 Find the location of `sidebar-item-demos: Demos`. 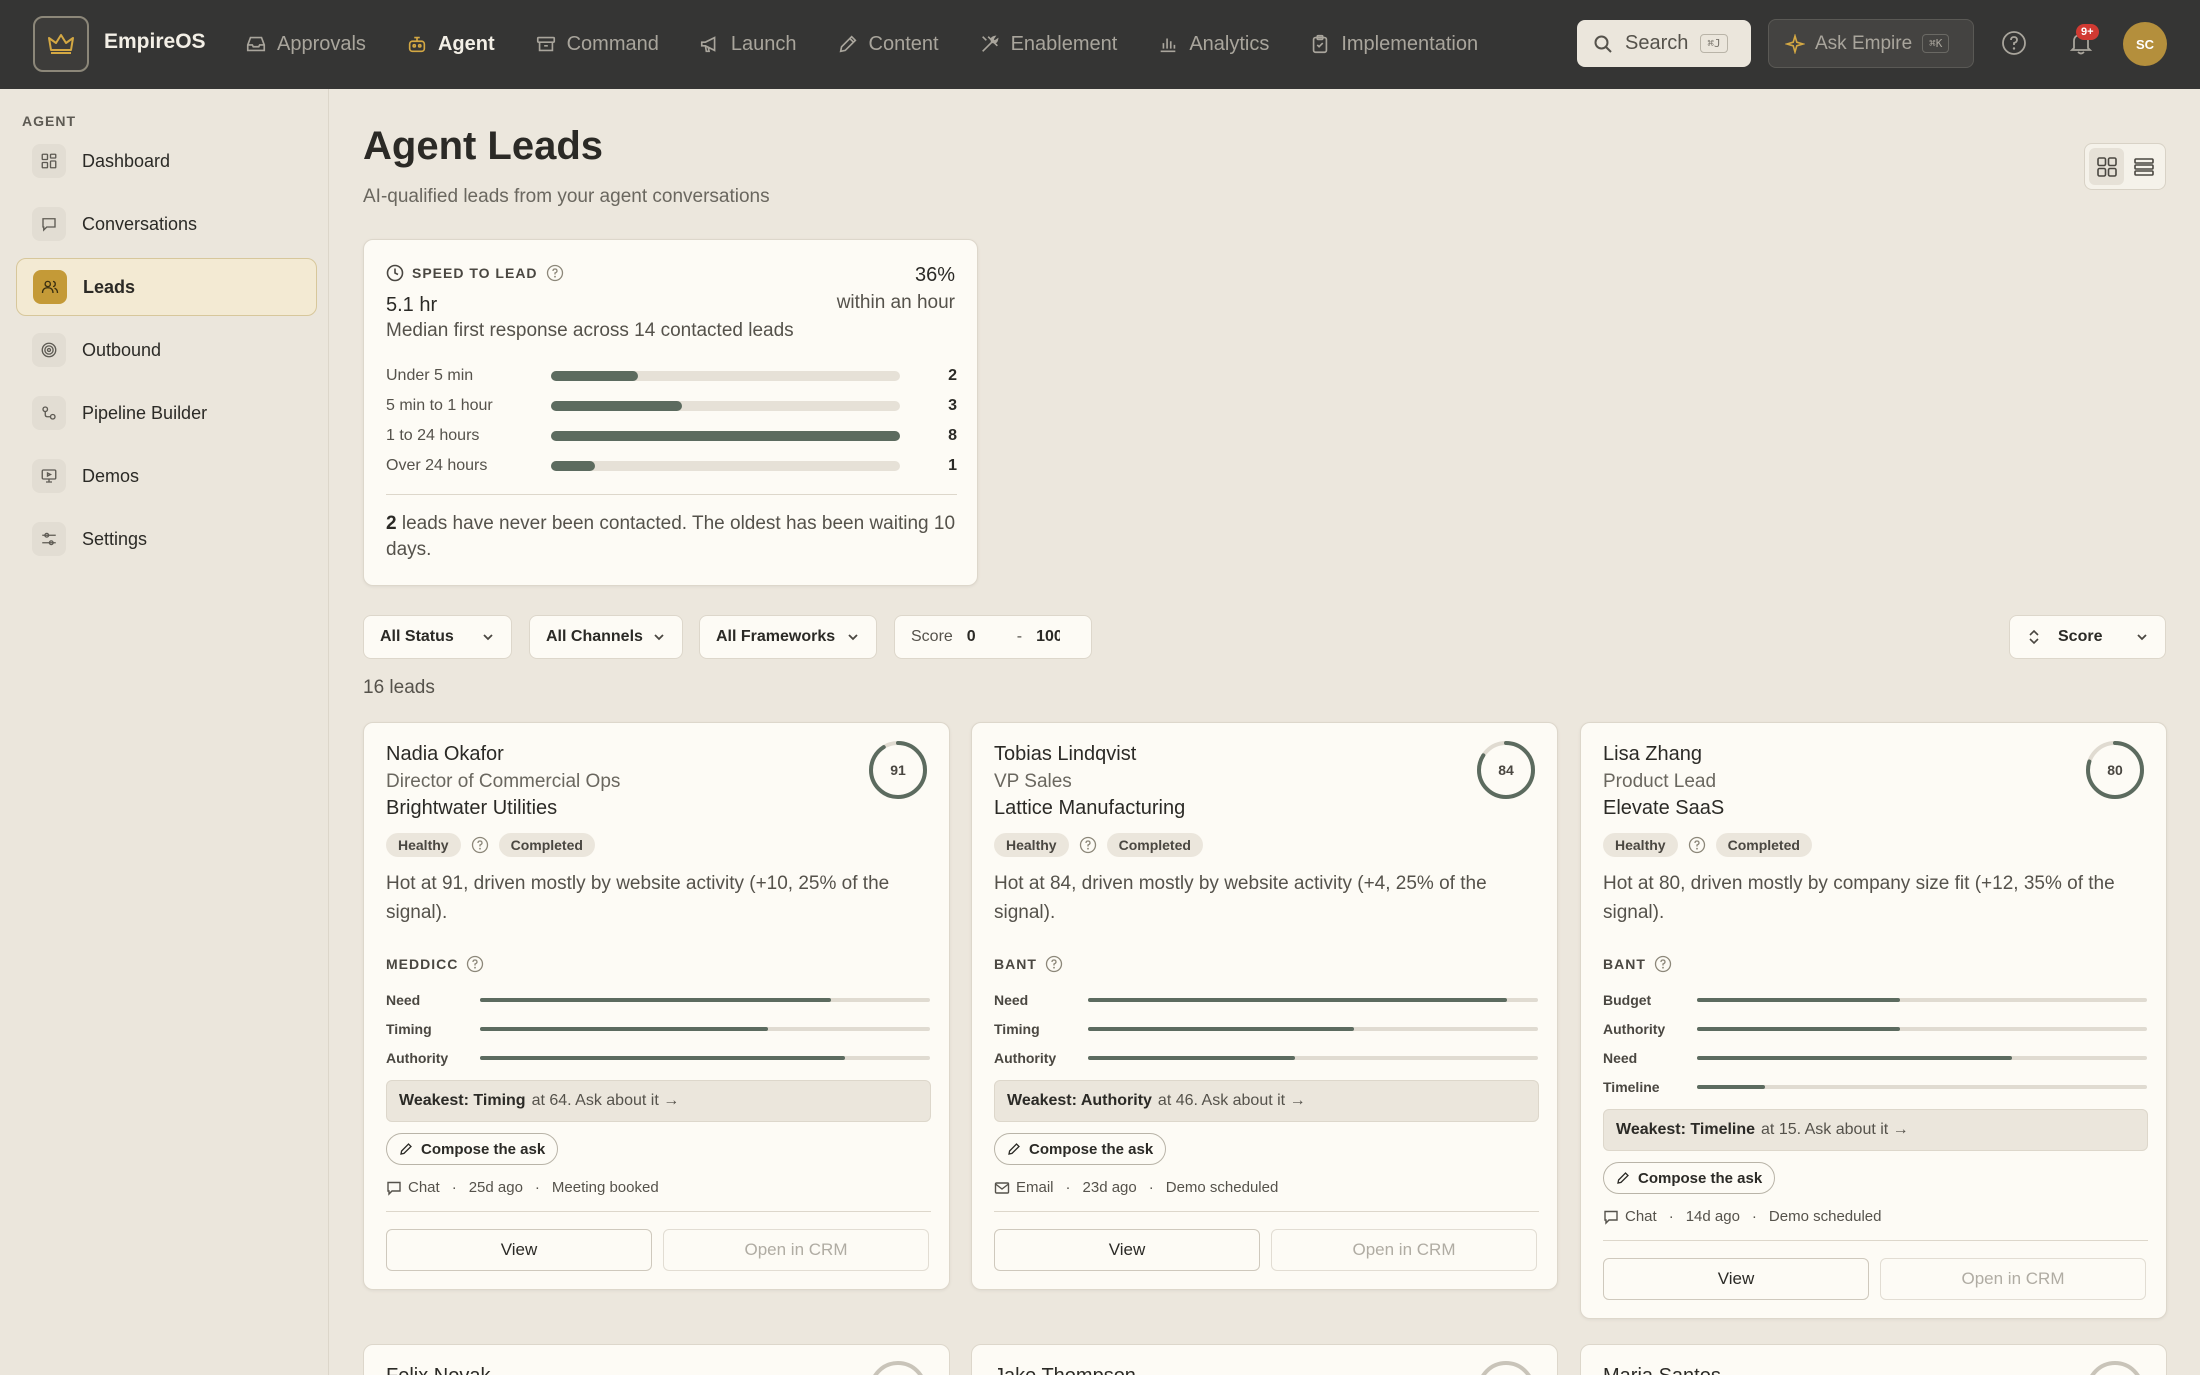

sidebar-item-demos: Demos is located at coordinates (166, 476).